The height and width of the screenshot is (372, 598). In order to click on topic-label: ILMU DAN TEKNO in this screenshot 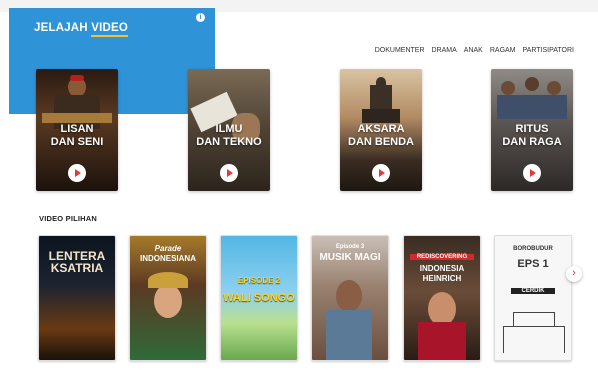, I will do `click(229, 135)`.